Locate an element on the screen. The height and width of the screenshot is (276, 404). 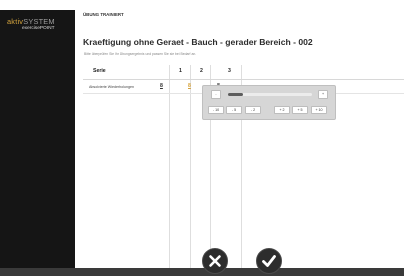
decrement-button: - is located at coordinates (216, 94).